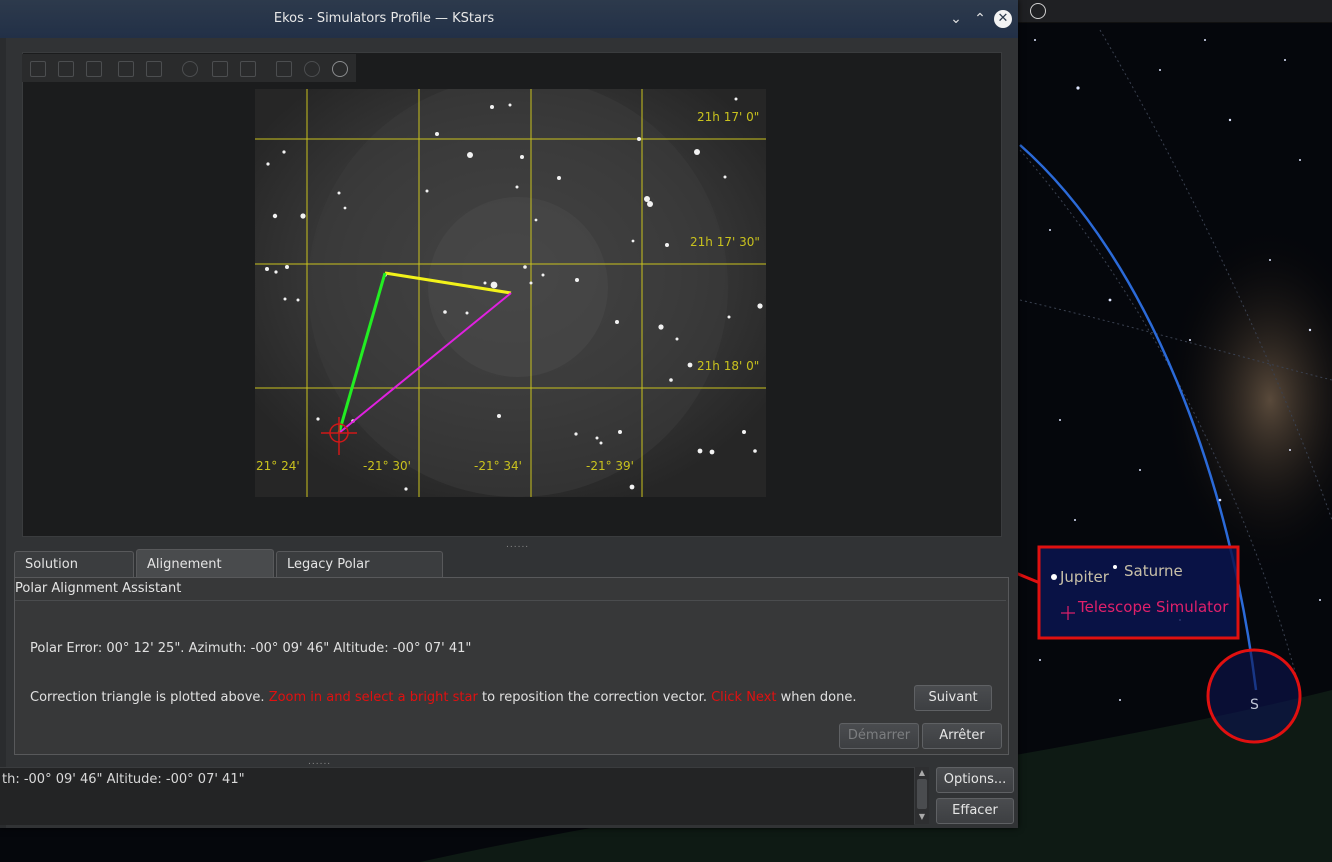  Describe the element at coordinates (818, 697) in the screenshot. I see `correction-suffix: when done.` at that location.